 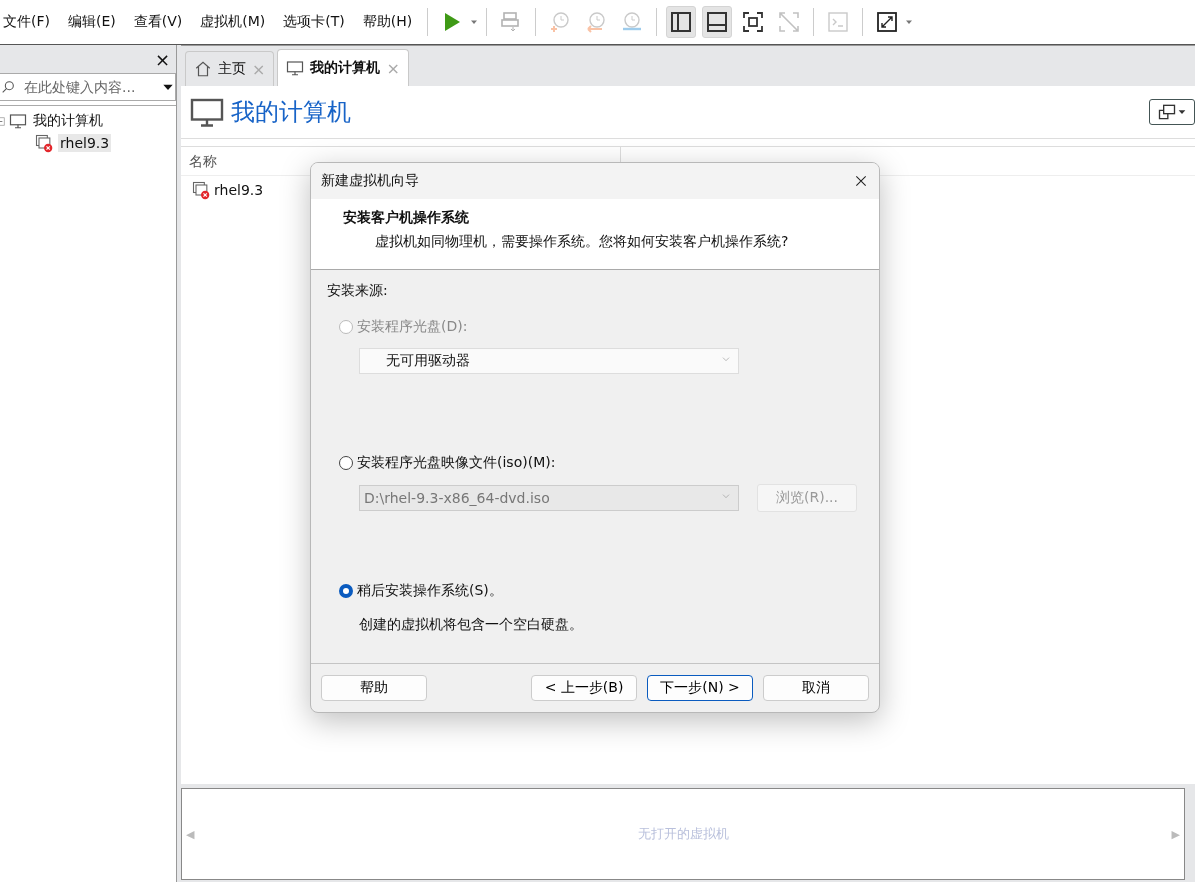 What do you see at coordinates (789, 22) in the screenshot?
I see `unity-icon` at bounding box center [789, 22].